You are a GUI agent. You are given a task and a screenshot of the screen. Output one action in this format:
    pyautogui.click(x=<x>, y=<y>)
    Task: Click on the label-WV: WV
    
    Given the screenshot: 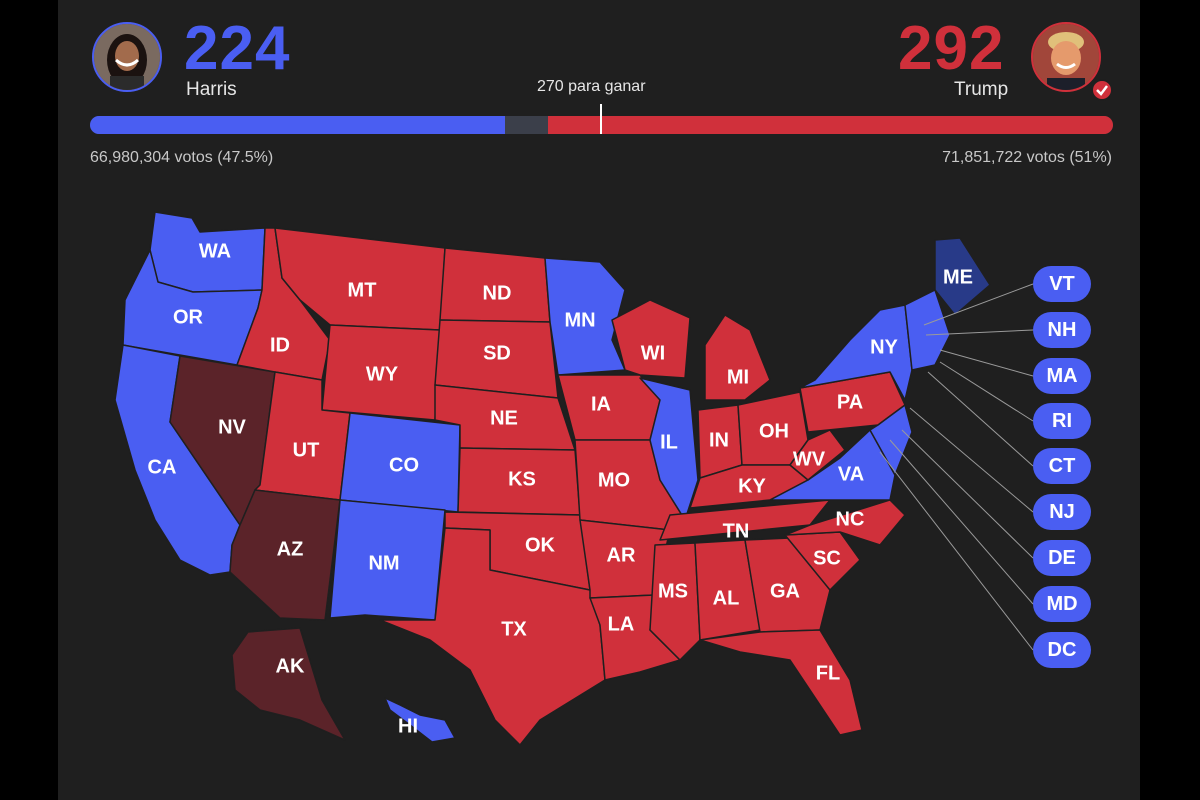 What is the action you would take?
    pyautogui.click(x=809, y=459)
    